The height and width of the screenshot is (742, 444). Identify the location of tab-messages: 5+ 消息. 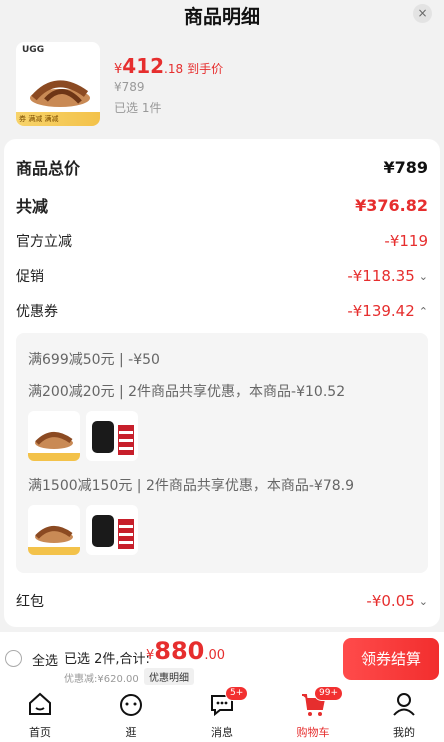
(222, 714).